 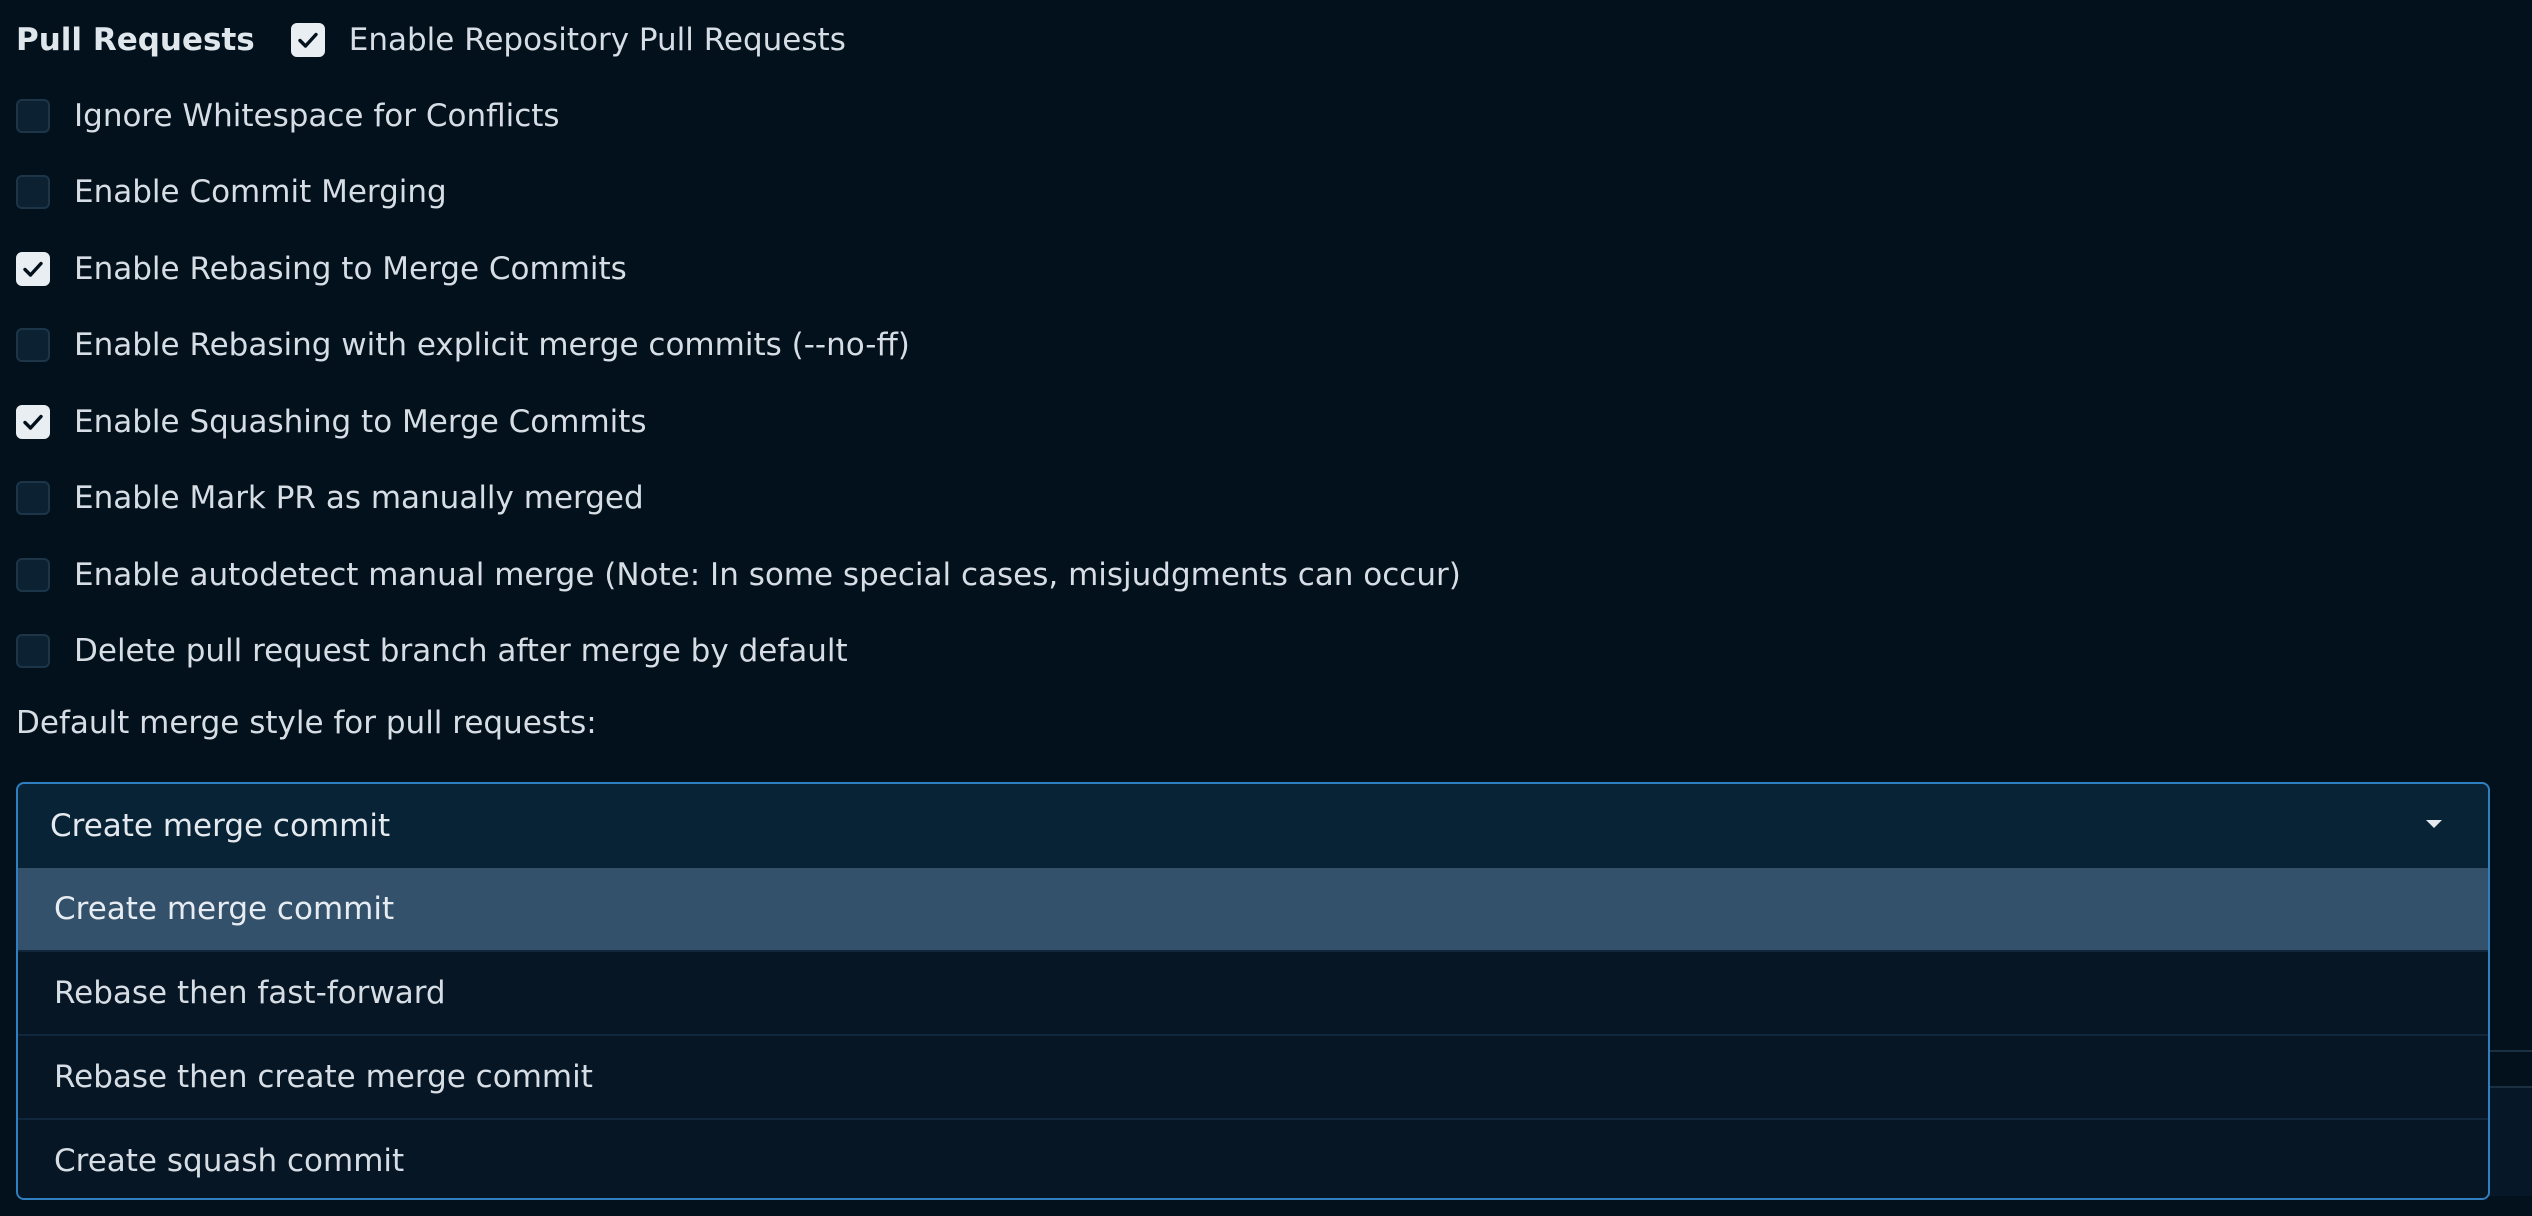 What do you see at coordinates (33, 345) in the screenshot?
I see `checkbox-rebase-no-ff` at bounding box center [33, 345].